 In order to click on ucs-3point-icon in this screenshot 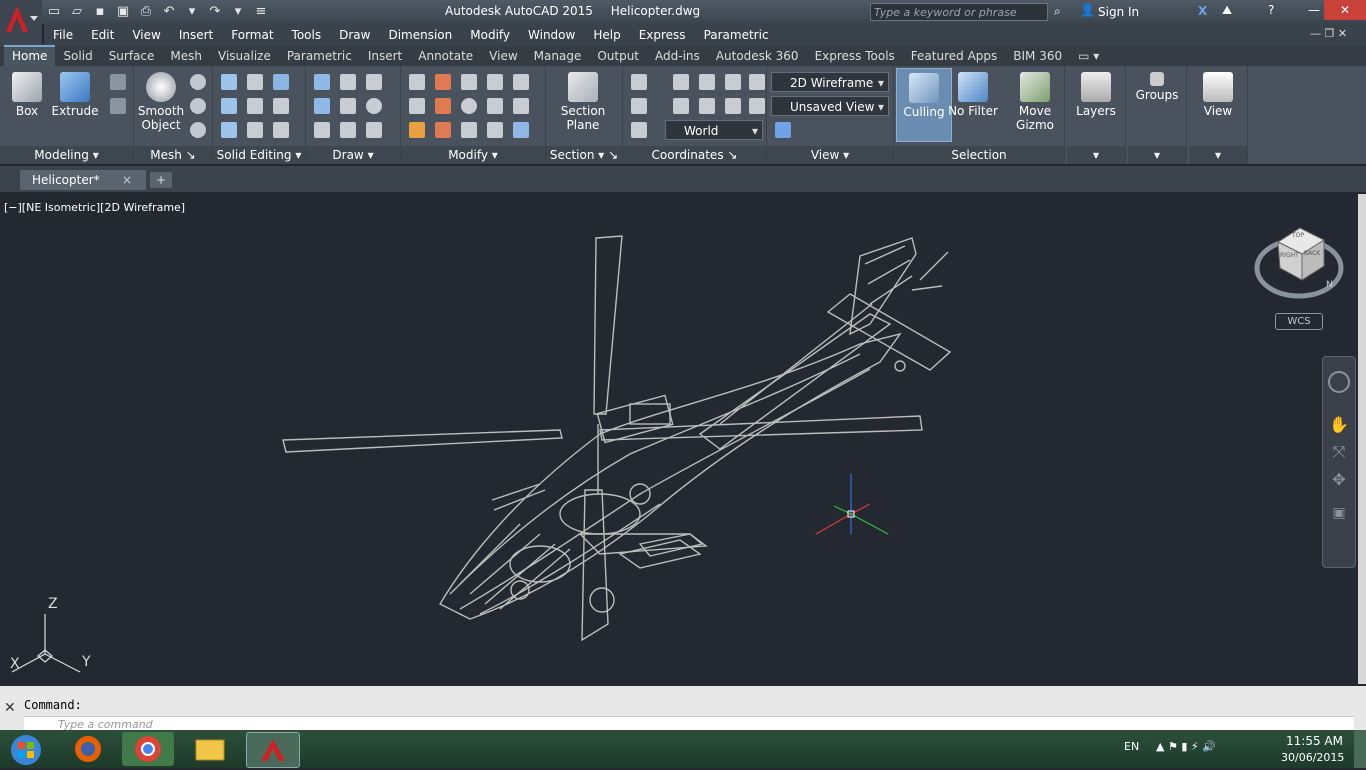, I will do `click(757, 106)`.